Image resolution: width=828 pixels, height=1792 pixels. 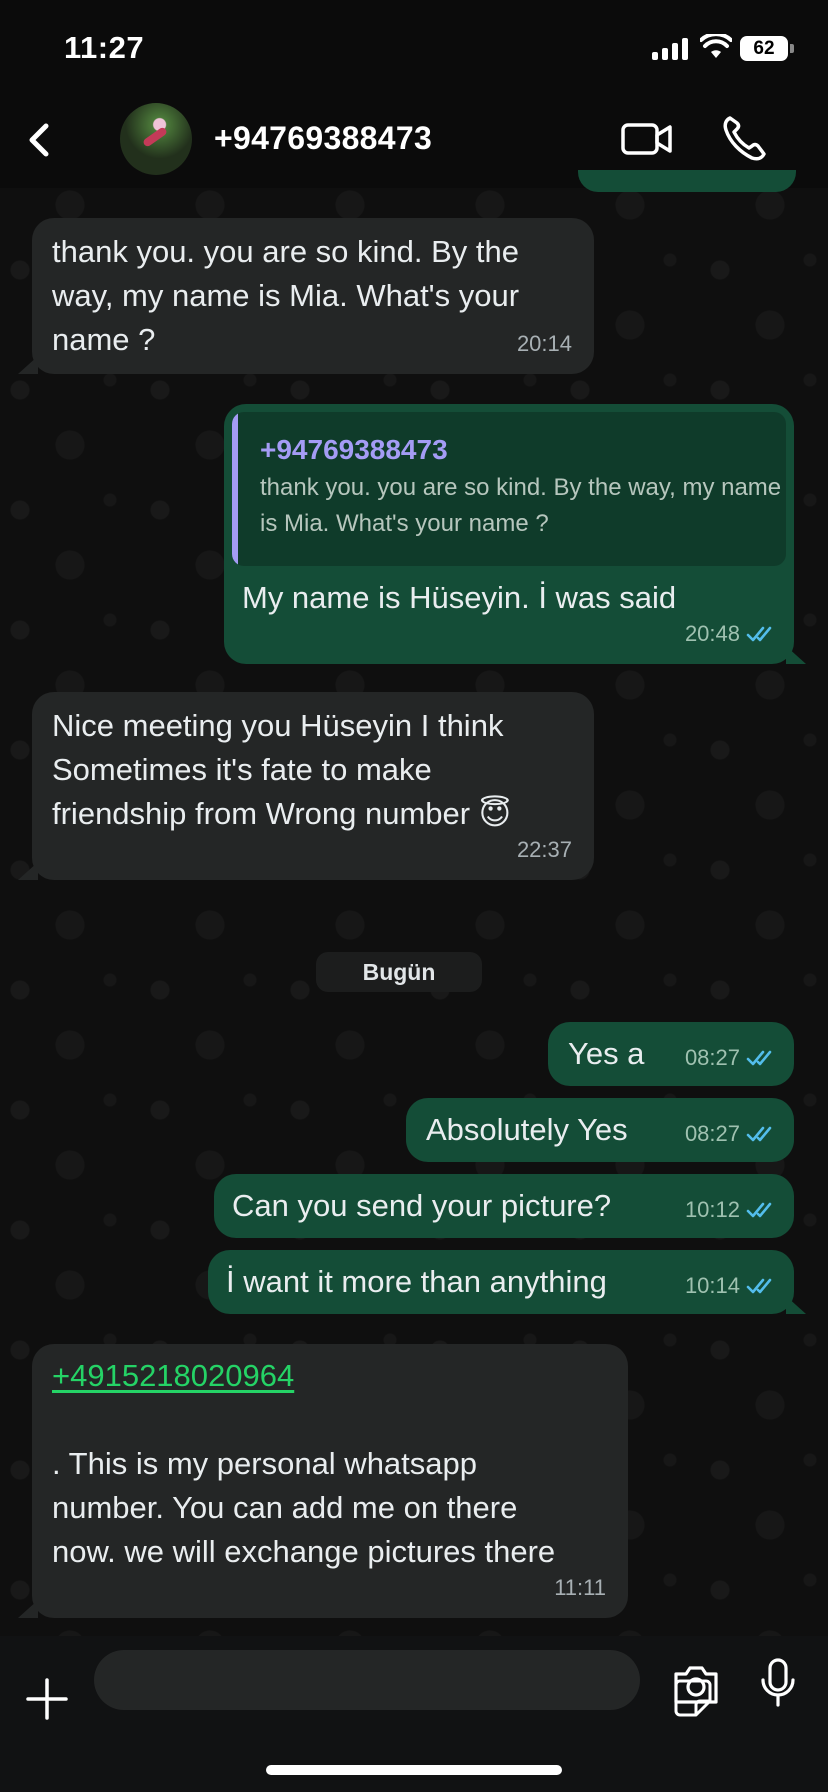 What do you see at coordinates (235, 489) in the screenshot?
I see `quote-accent-bar` at bounding box center [235, 489].